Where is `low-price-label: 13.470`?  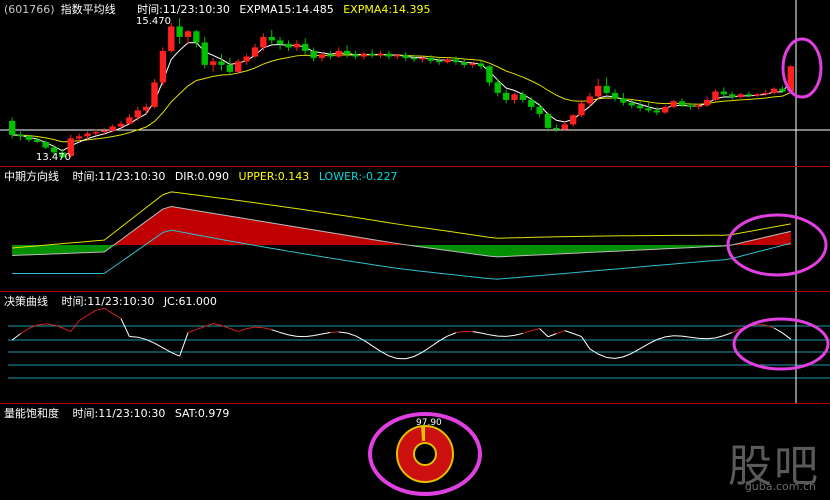
low-price-label: 13.470 is located at coordinates (53, 157).